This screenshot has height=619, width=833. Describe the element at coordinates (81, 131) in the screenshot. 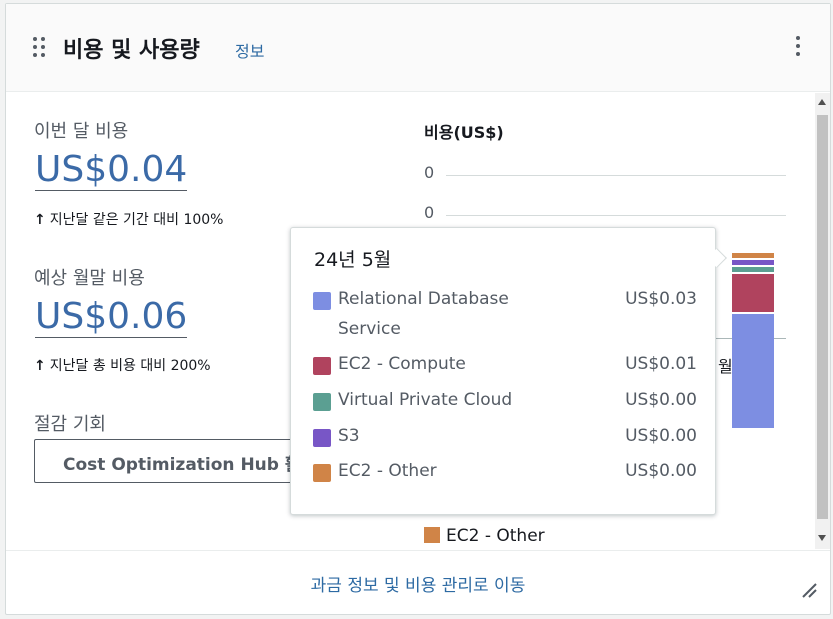

I see `month-cost-label: 이번 달 비용` at that location.